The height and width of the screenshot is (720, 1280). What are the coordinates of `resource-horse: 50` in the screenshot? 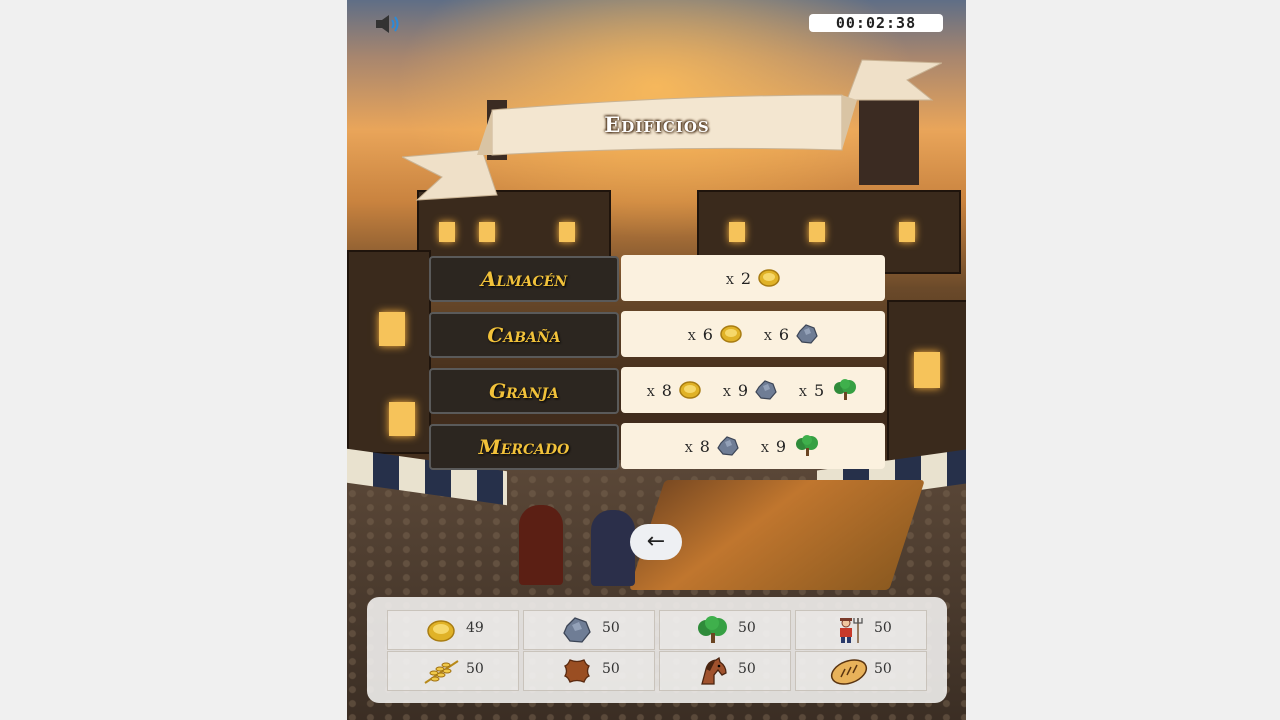 It's located at (725, 671).